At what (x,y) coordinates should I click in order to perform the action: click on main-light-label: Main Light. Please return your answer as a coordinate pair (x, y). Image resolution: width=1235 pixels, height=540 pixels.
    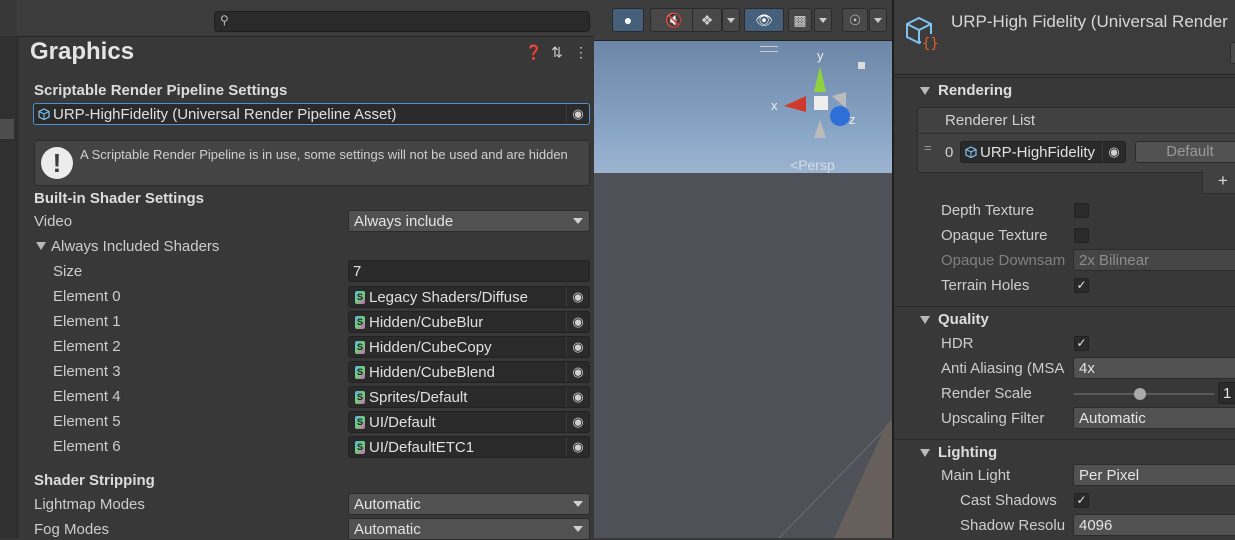
    Looking at the image, I should click on (976, 475).